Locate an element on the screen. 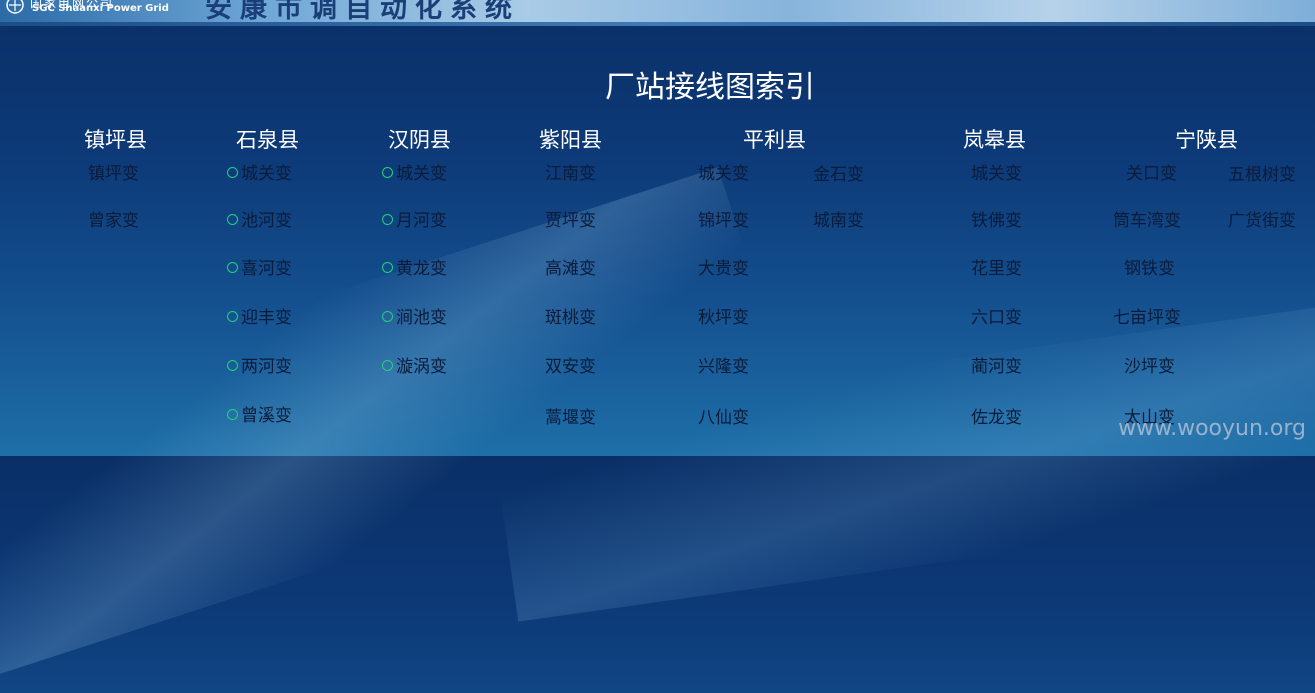  station-link-shiquan-chihe: 池河变 is located at coordinates (259, 221).